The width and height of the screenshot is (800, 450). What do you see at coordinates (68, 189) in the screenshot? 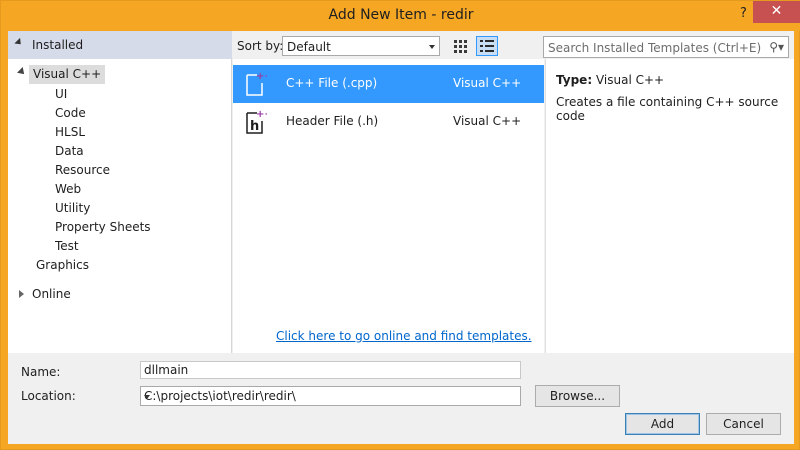
I see `tree-item-web: Web` at bounding box center [68, 189].